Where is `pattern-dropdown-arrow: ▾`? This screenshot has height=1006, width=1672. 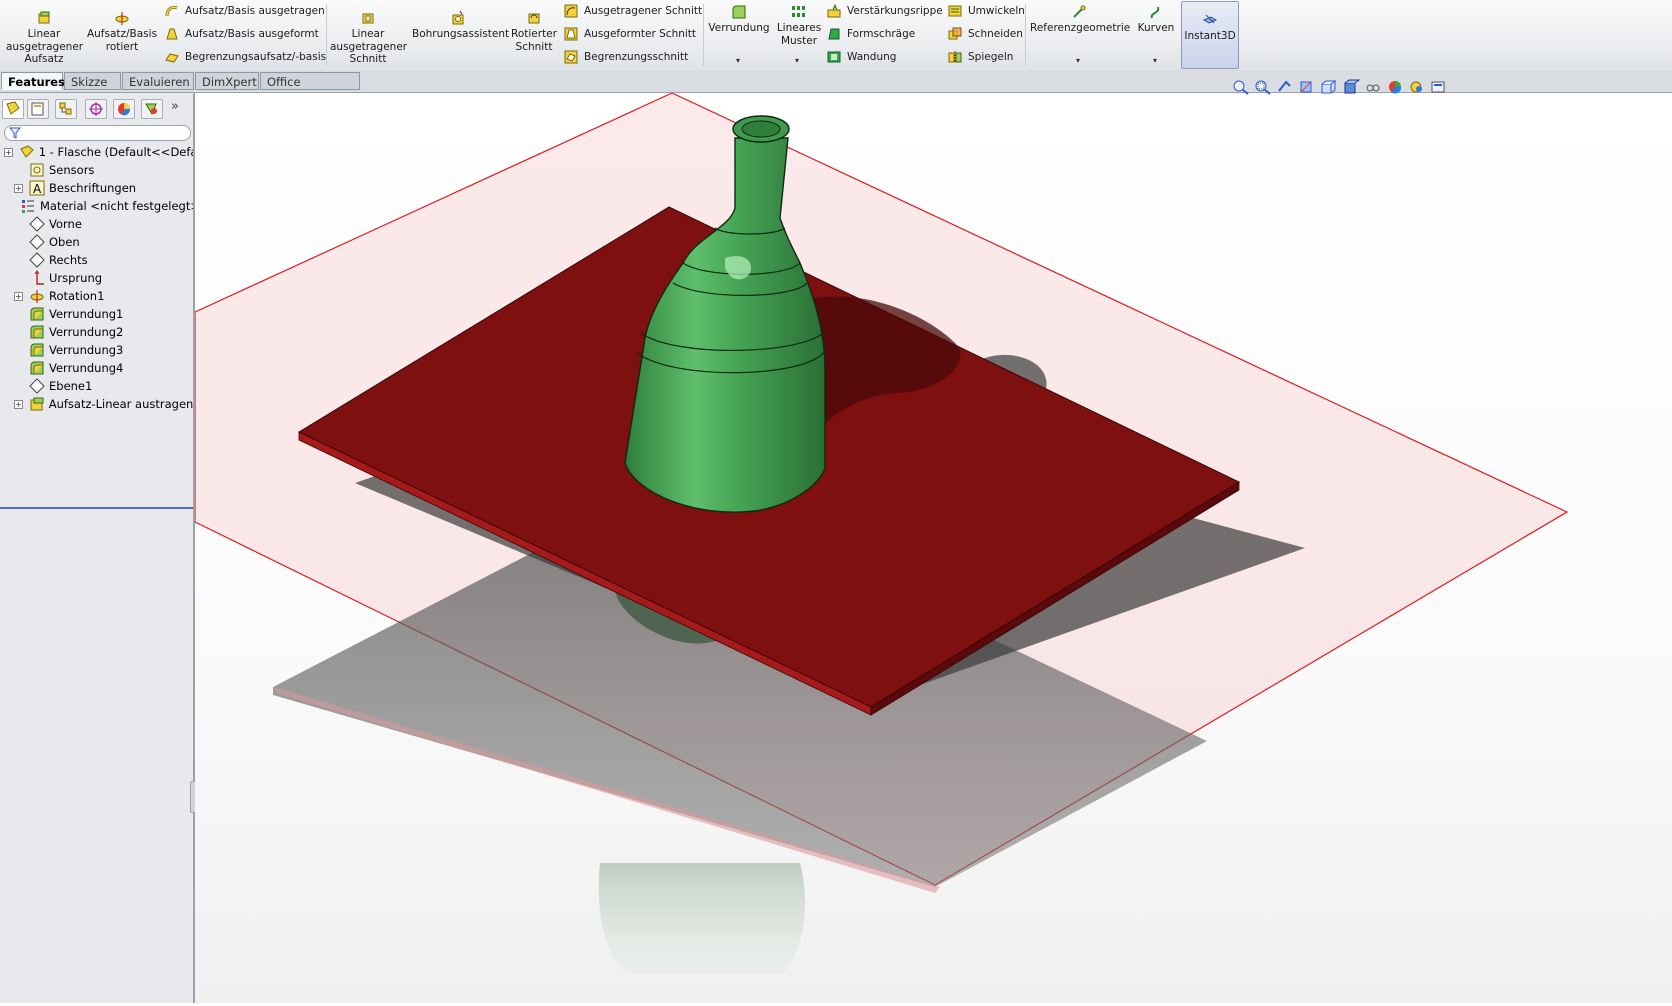
pattern-dropdown-arrow: ▾ is located at coordinates (797, 60).